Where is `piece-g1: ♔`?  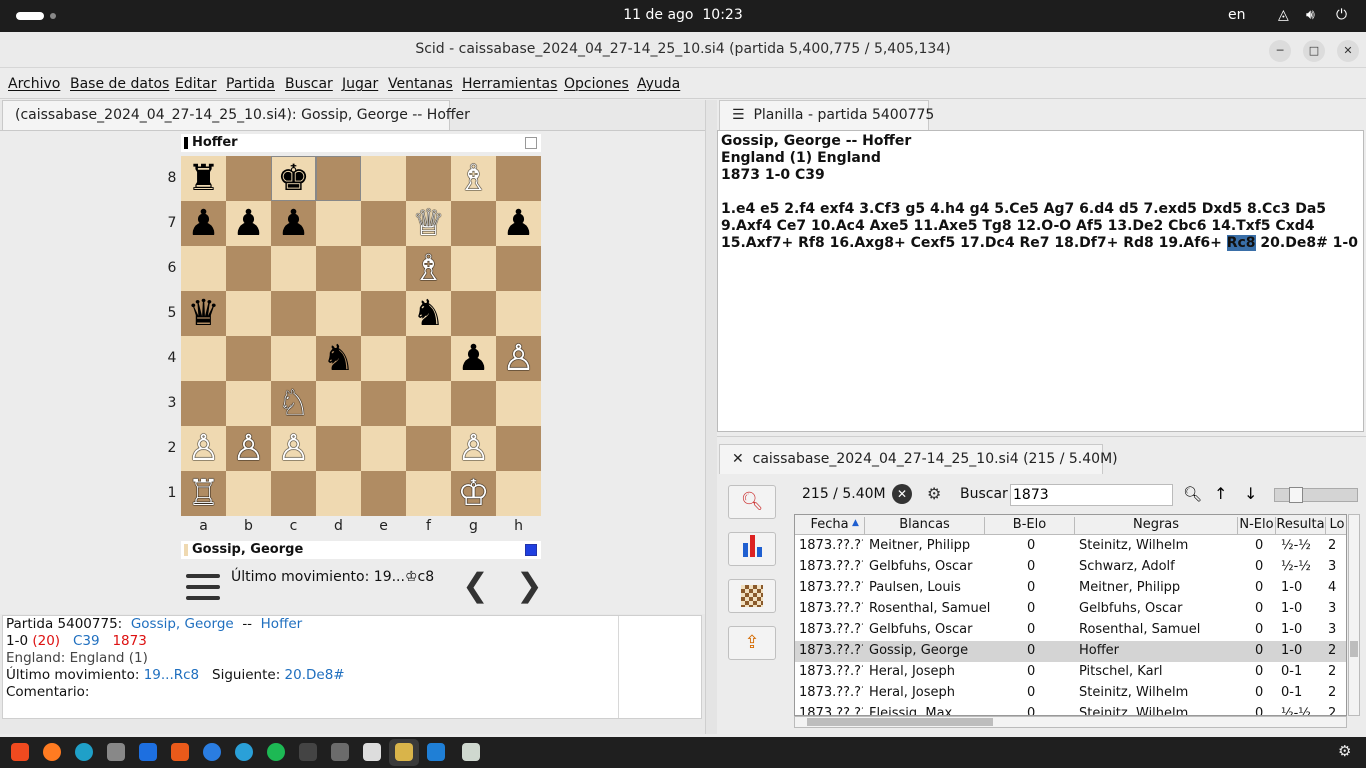
piece-g1: ♔ is located at coordinates (473, 493).